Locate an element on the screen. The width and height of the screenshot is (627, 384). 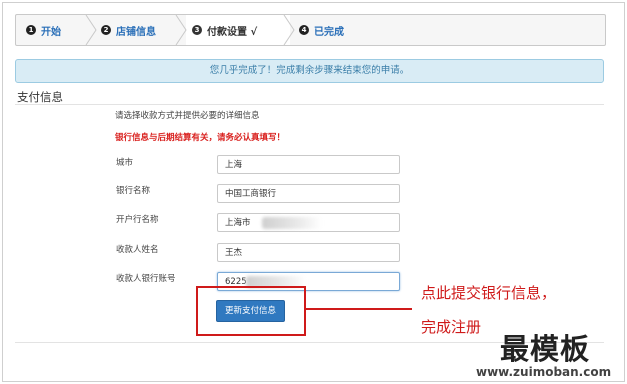
step-number: 1 is located at coordinates (31, 30).